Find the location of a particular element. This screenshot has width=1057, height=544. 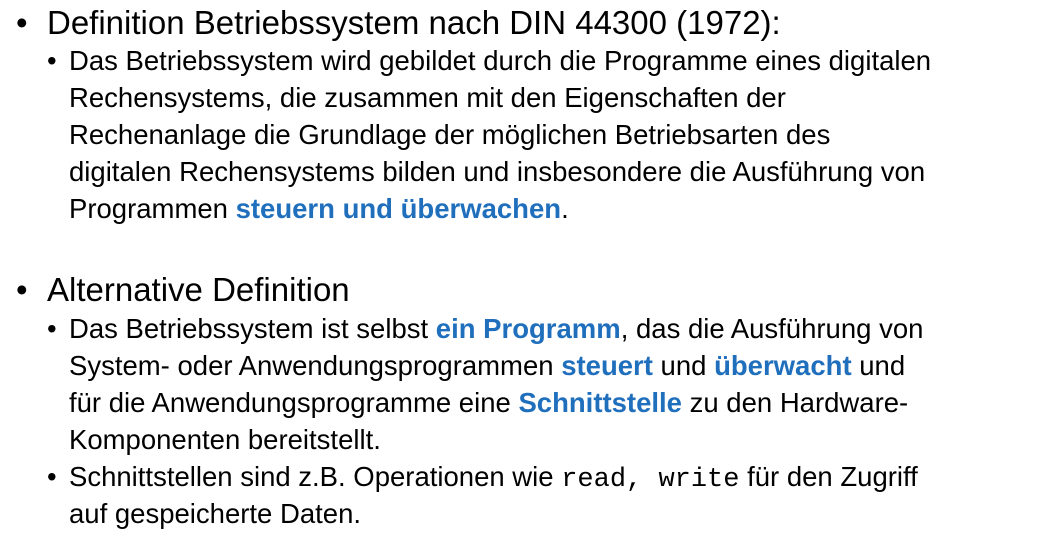

text-run: System- oder Anwendungsprogrammen is located at coordinates (315, 365).